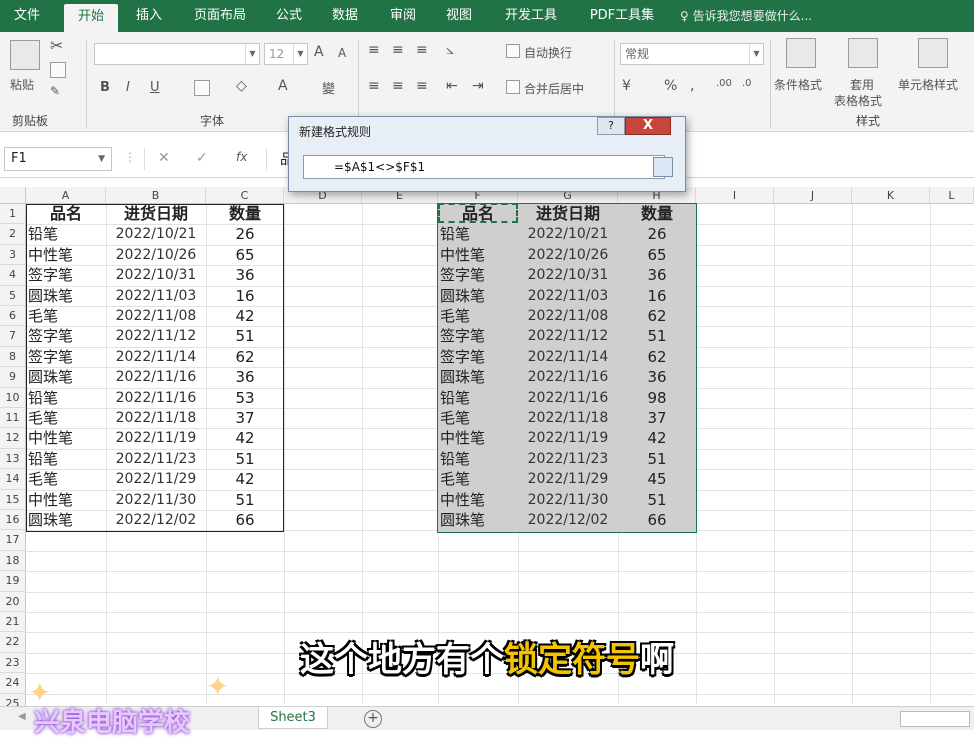  I want to click on tab-home: 开始, so click(91, 18).